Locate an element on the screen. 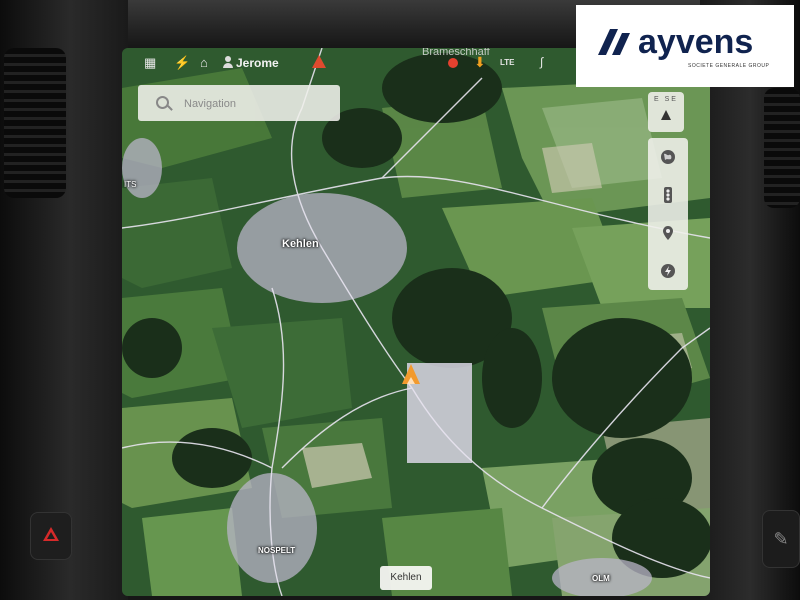 This screenshot has height=600, width=800. traffic-icon is located at coordinates (668, 195).